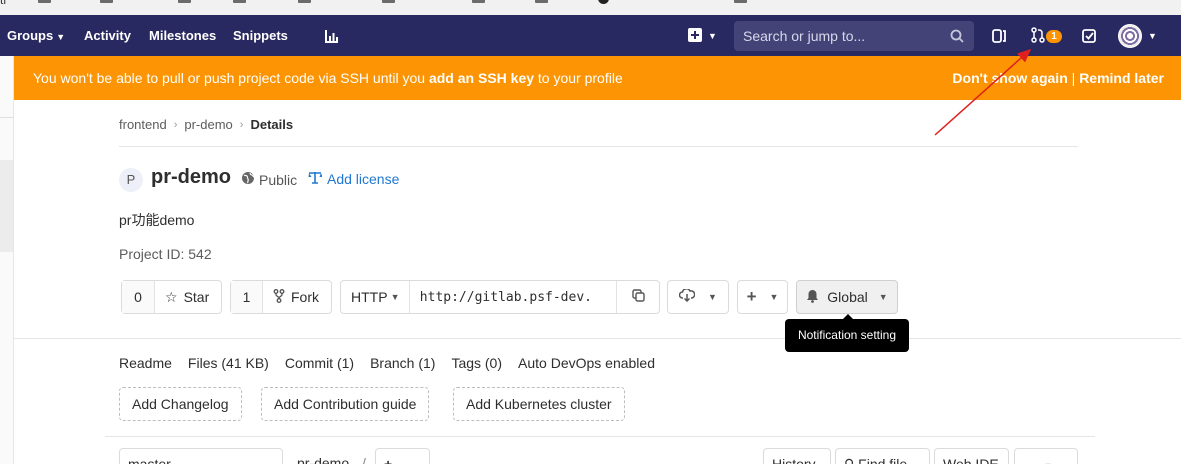 The image size is (1181, 464). Describe the element at coordinates (180, 404) in the screenshot. I see `add-changelog-button: Add Changelog` at that location.